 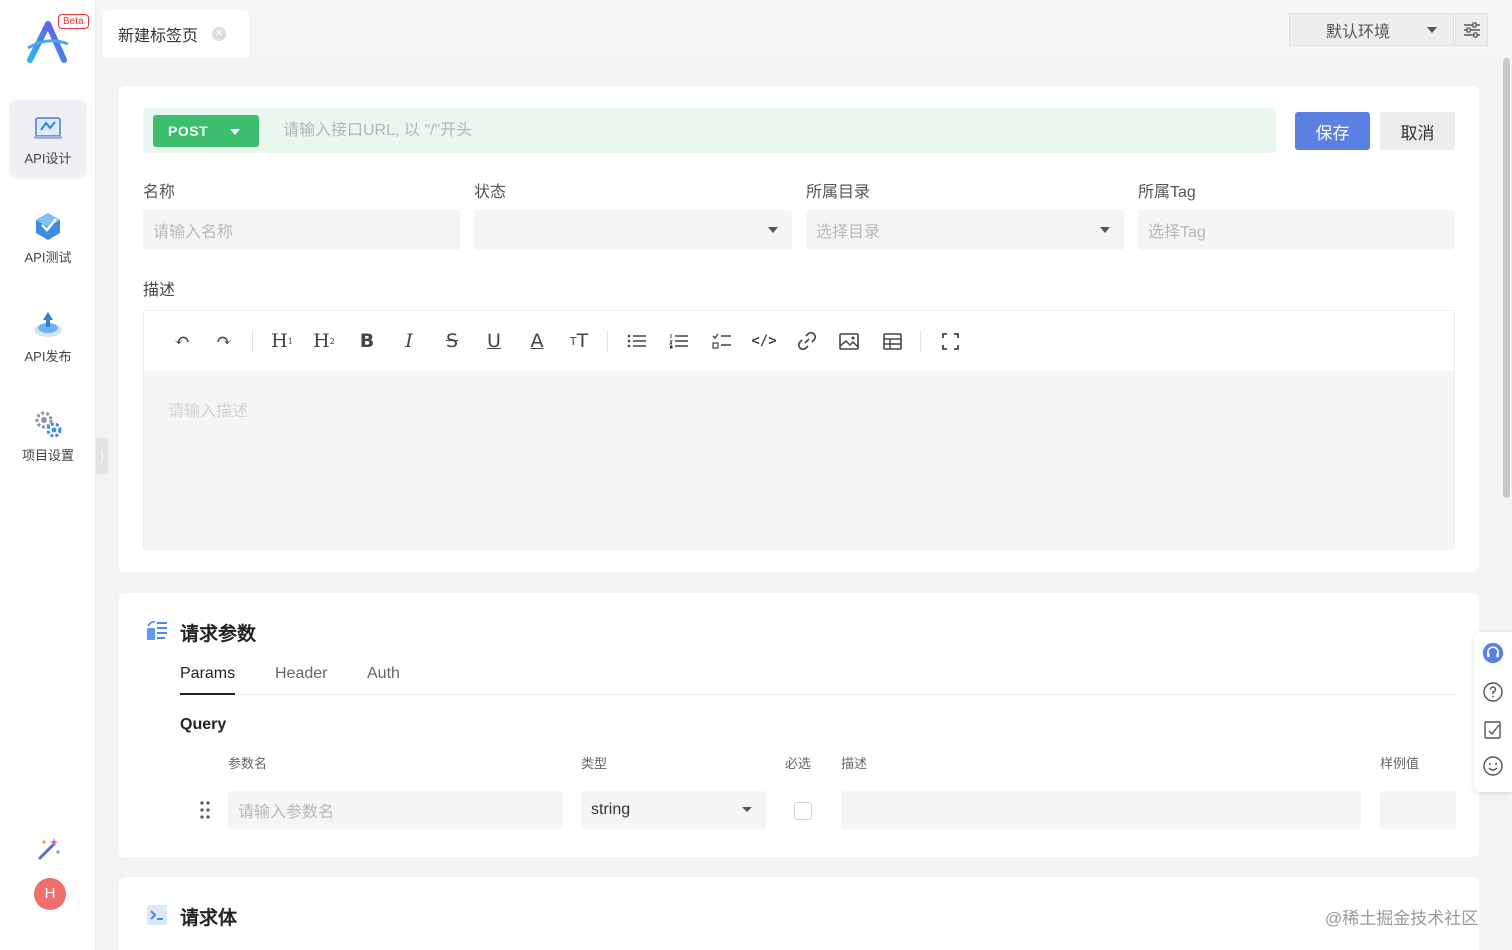 What do you see at coordinates (1493, 712) in the screenshot?
I see `floating-help-bar` at bounding box center [1493, 712].